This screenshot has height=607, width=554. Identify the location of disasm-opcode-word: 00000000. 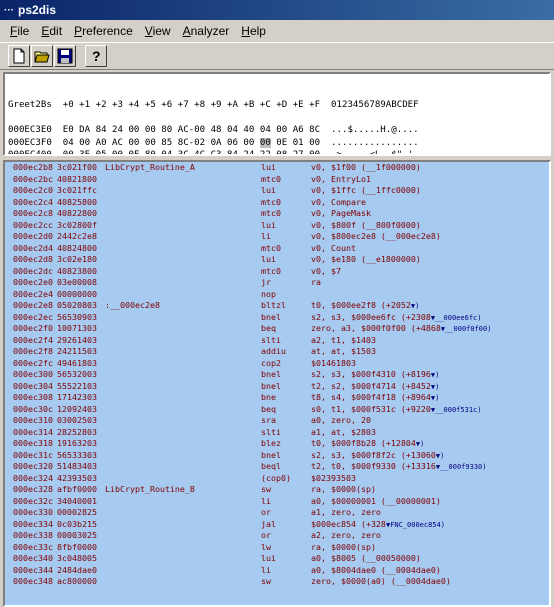
(77, 293).